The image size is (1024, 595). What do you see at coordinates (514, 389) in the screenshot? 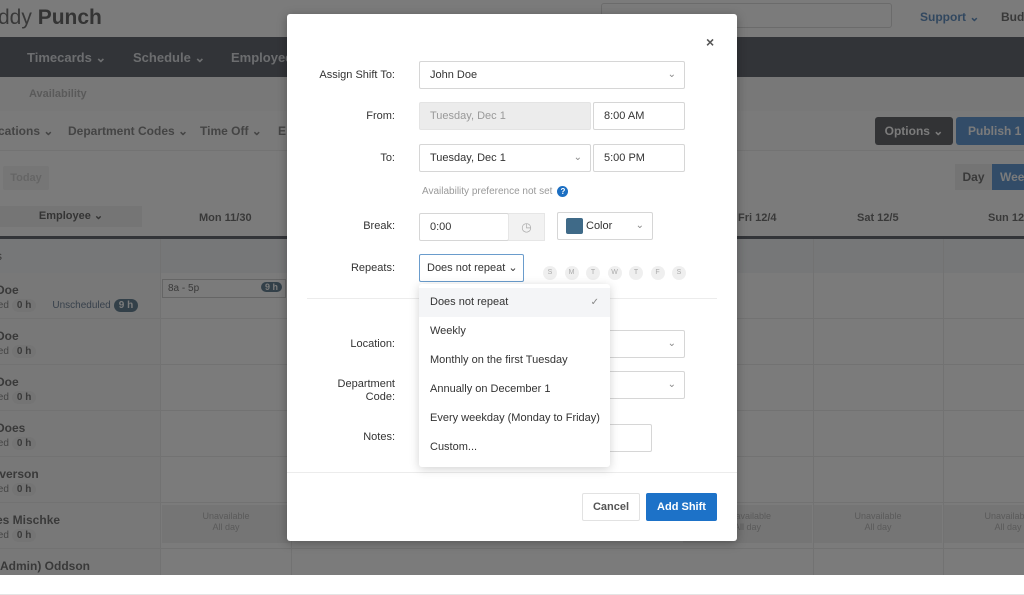
I see `repeat-option: Annually on December 1` at bounding box center [514, 389].